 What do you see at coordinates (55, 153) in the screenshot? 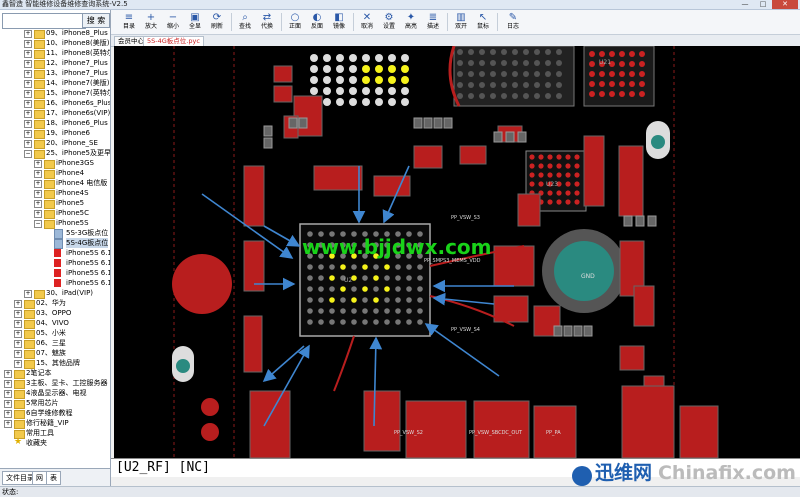
I see `tree-item: − 25、iPhone5及更早` at bounding box center [55, 153].